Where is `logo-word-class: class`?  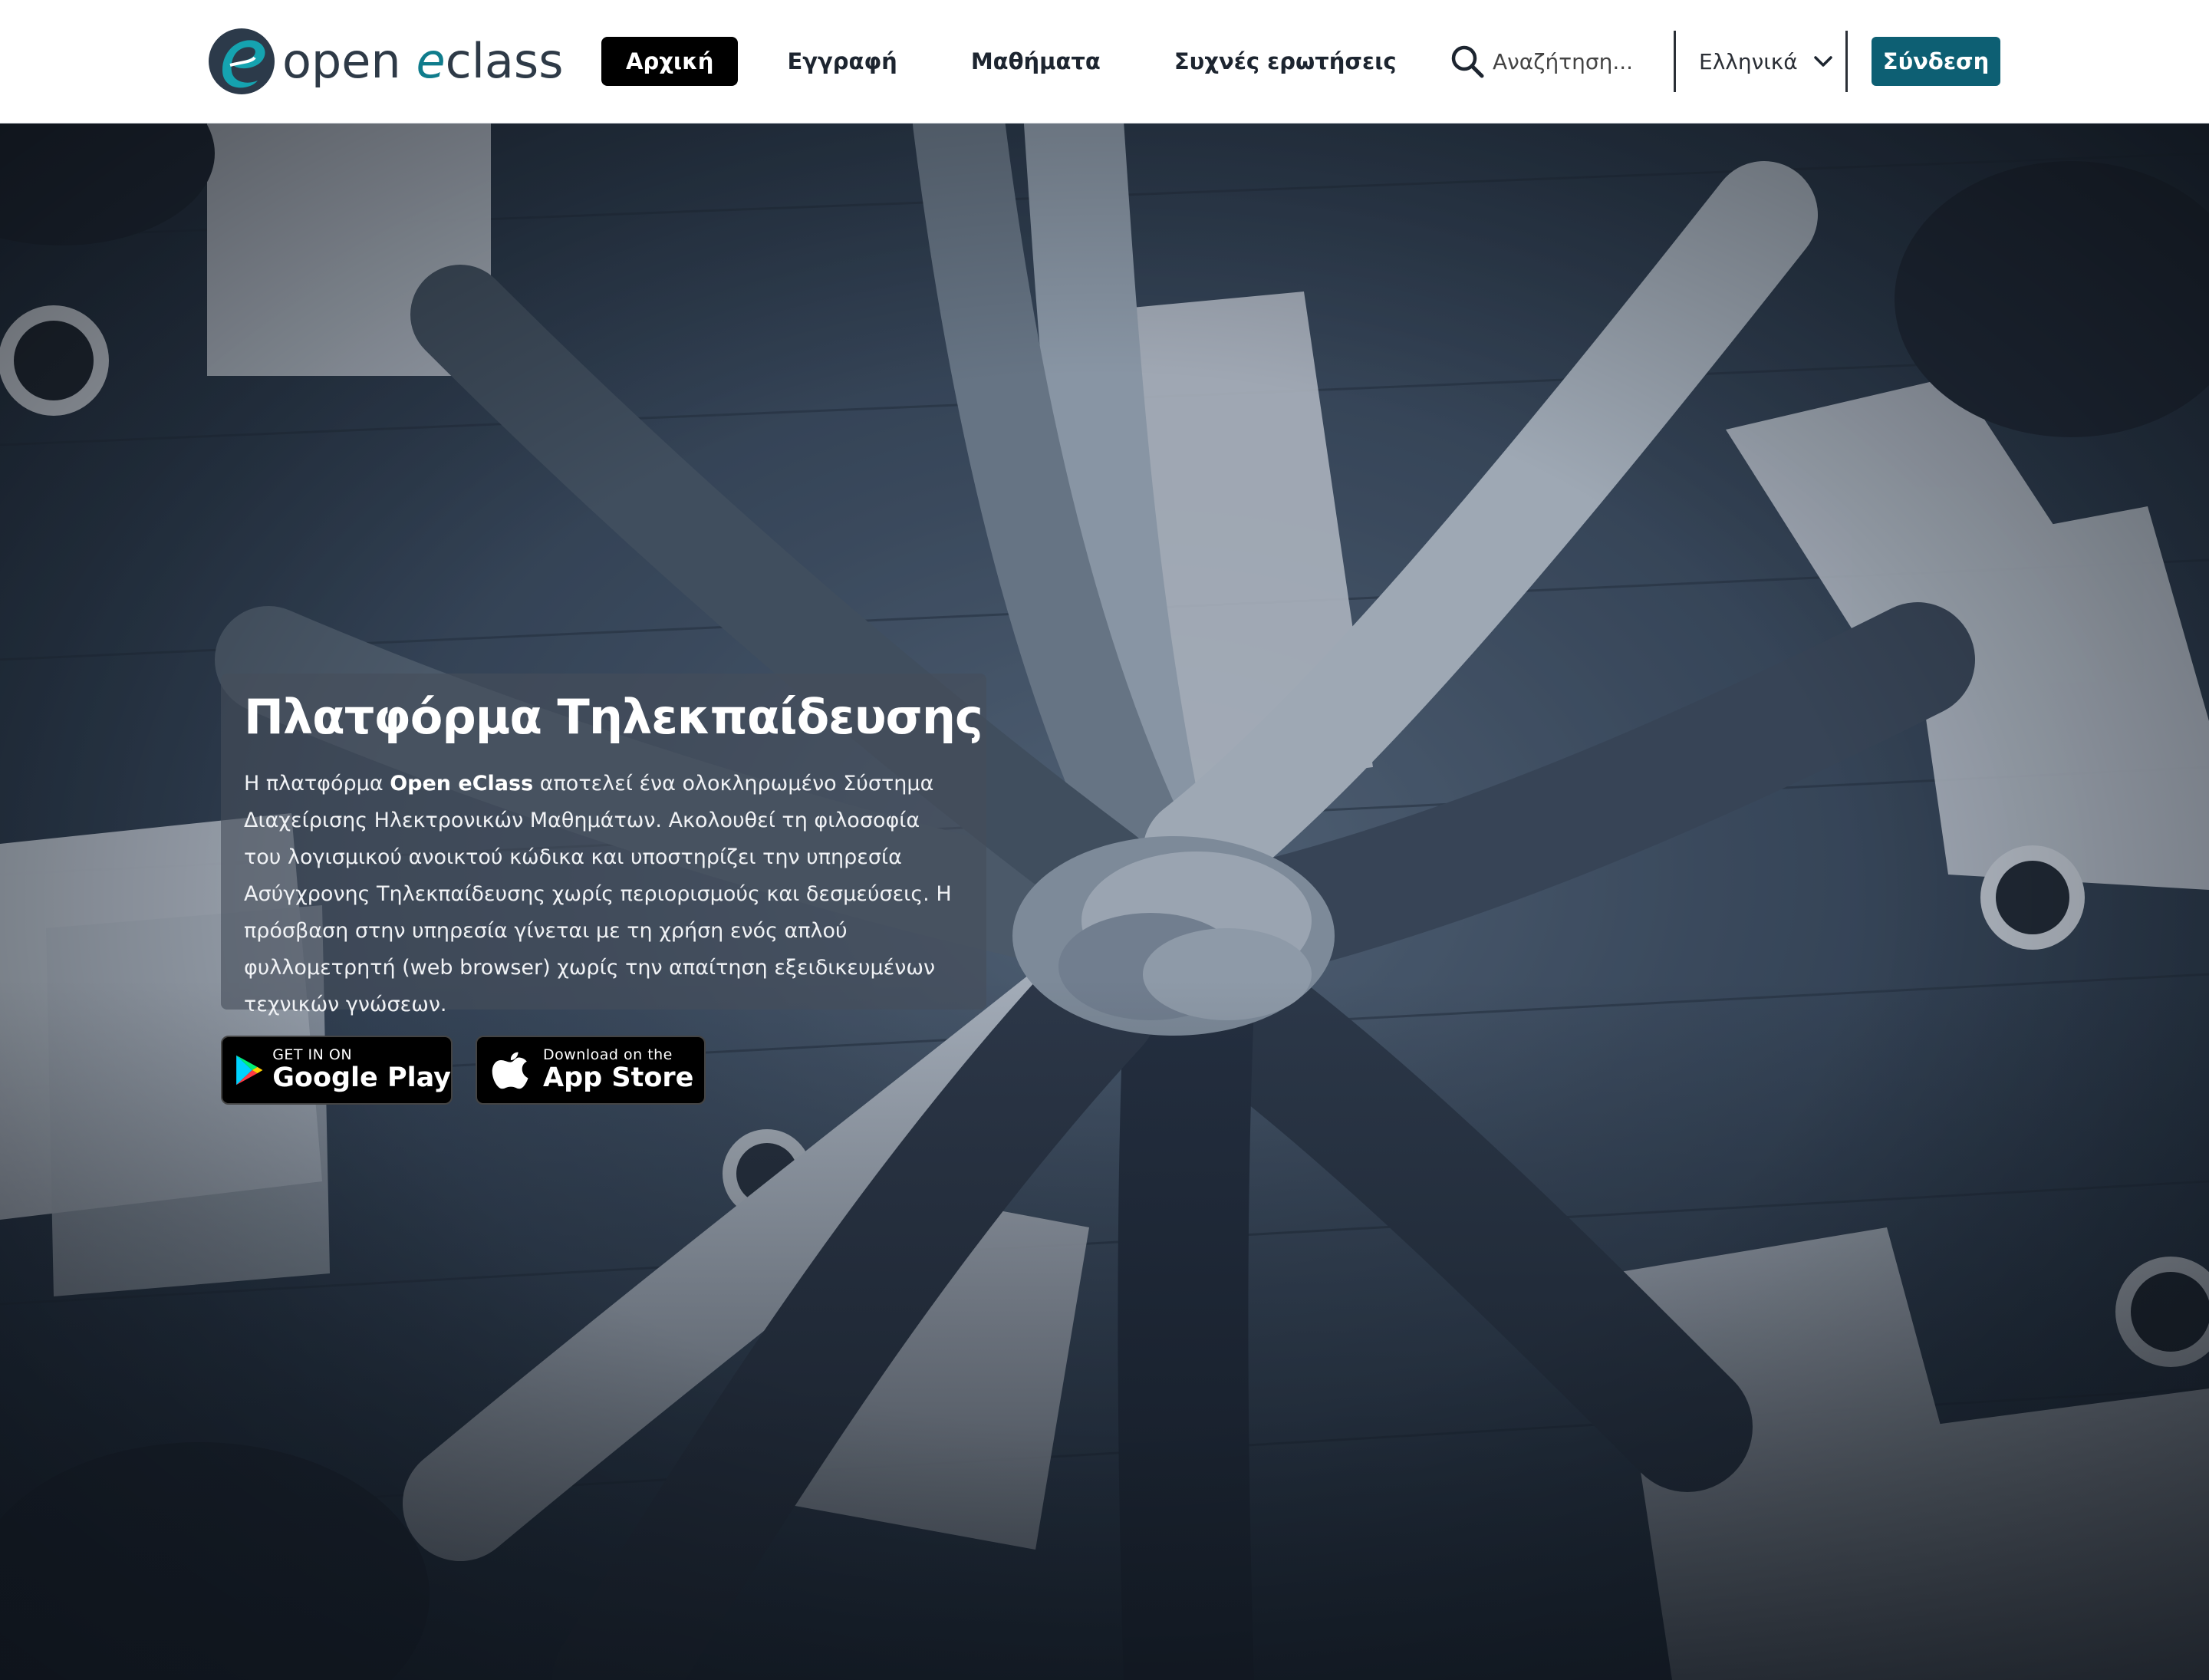
logo-word-class: class is located at coordinates (504, 61).